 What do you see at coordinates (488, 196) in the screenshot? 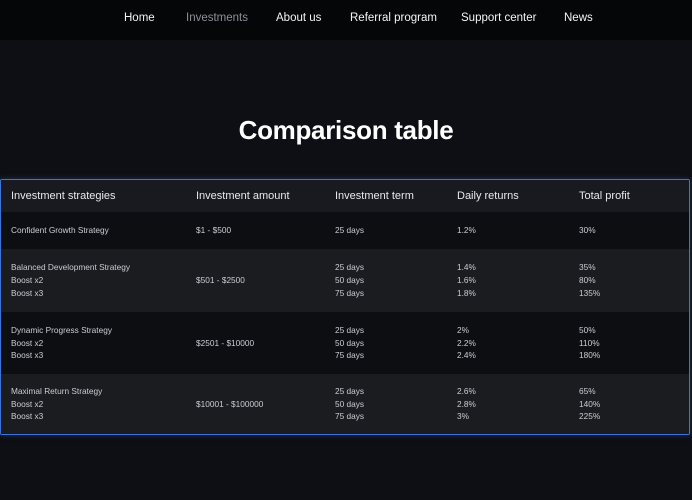
I see `header-daily-returns: Daily returns` at bounding box center [488, 196].